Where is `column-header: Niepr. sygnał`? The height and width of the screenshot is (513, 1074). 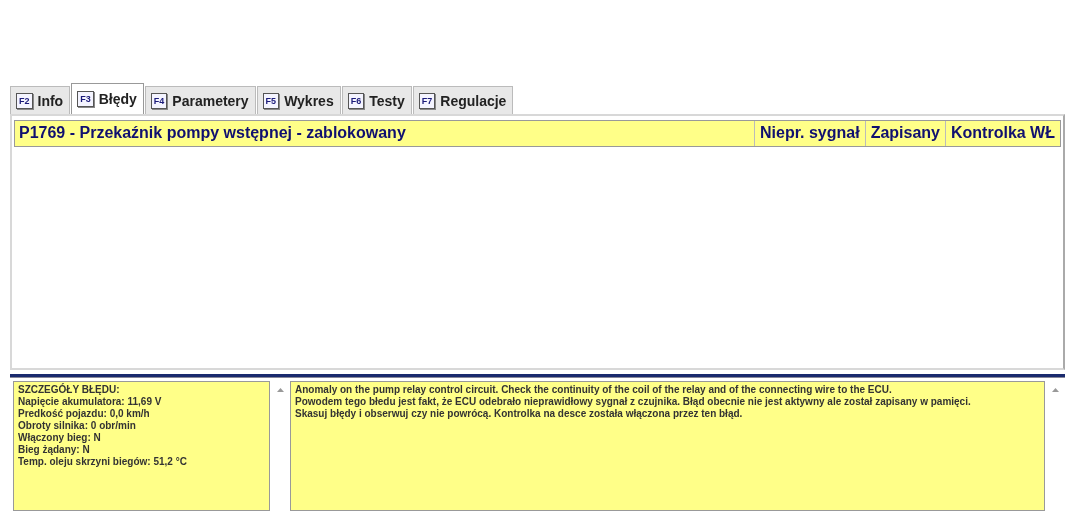
column-header: Niepr. sygnał is located at coordinates (809, 133).